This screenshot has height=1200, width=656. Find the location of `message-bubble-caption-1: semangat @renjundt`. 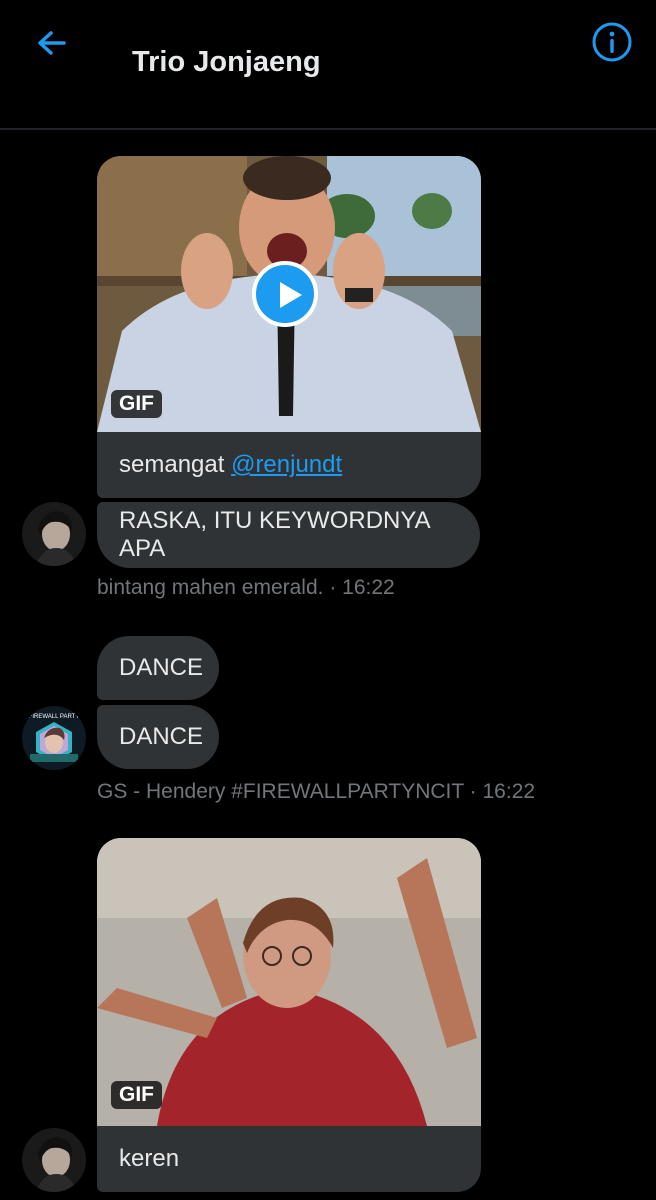

message-bubble-caption-1: semangat @renjundt is located at coordinates (289, 465).